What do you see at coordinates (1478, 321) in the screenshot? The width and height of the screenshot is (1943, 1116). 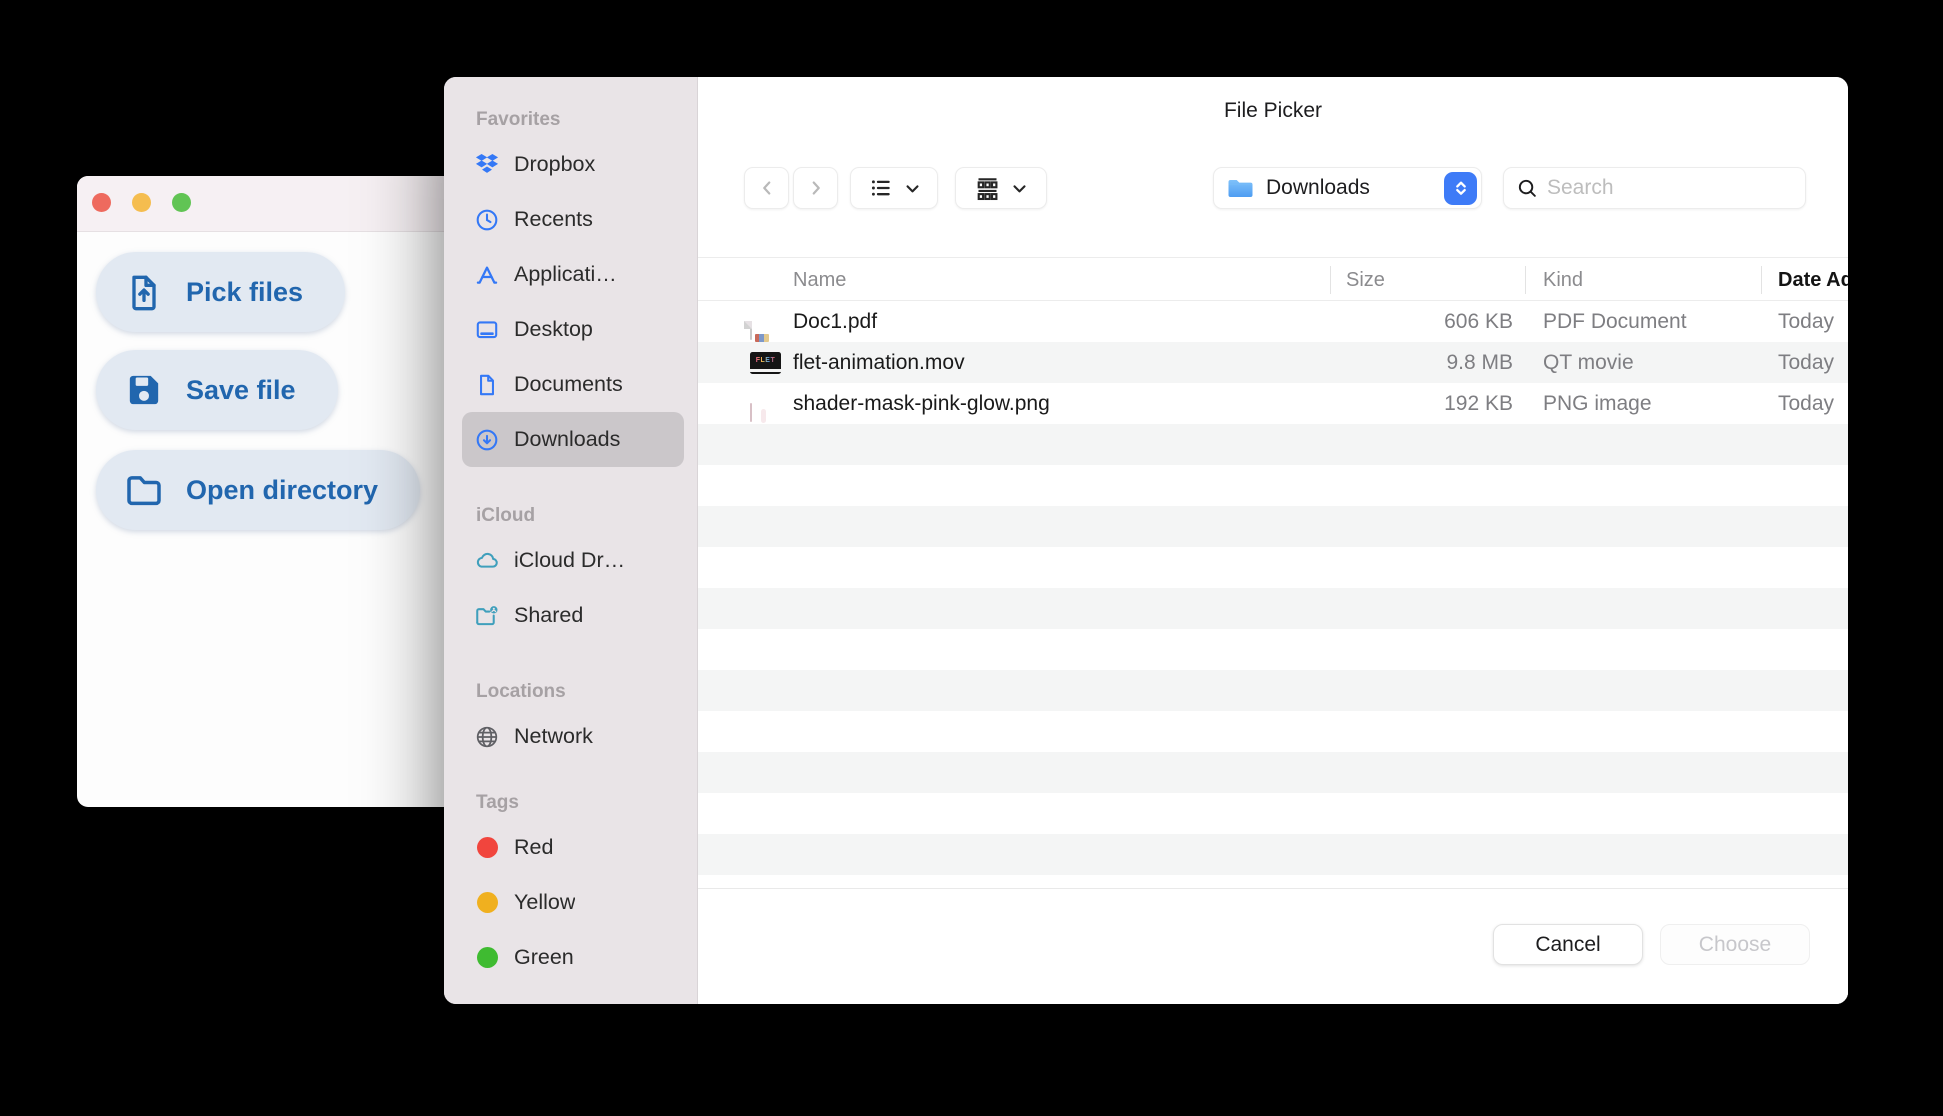 I see `file-size: 606 KB` at bounding box center [1478, 321].